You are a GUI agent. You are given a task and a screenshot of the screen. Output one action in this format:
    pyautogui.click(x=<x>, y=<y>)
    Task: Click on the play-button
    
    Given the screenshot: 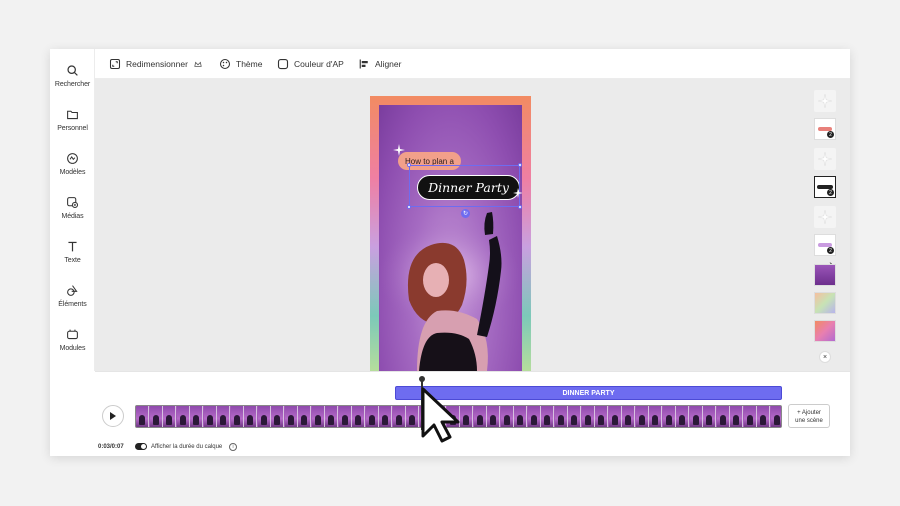 What is the action you would take?
    pyautogui.click(x=113, y=416)
    